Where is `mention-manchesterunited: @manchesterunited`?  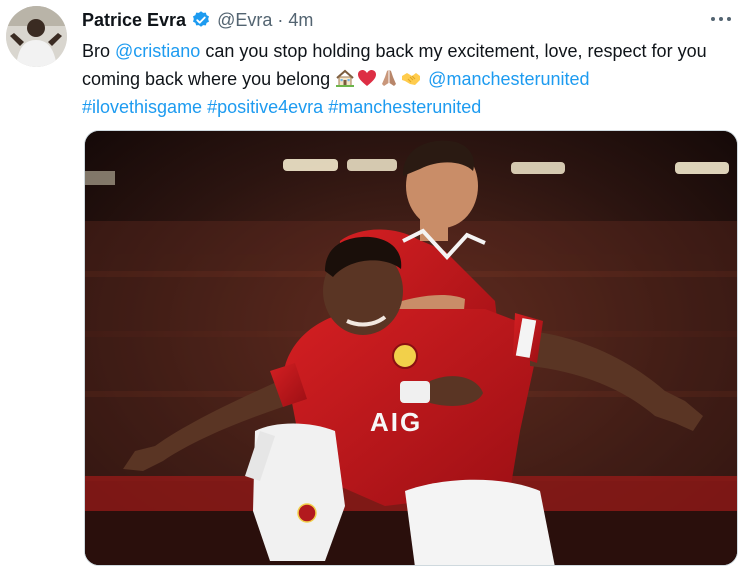
mention-manchesterunited: @manchesterunited is located at coordinates (508, 79).